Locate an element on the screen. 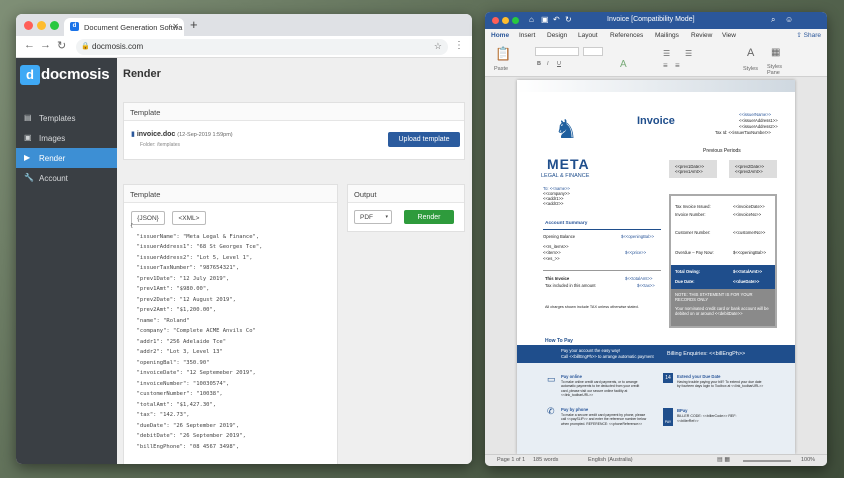 The height and width of the screenshot is (478, 844). styles-icon: A is located at coordinates (750, 53).